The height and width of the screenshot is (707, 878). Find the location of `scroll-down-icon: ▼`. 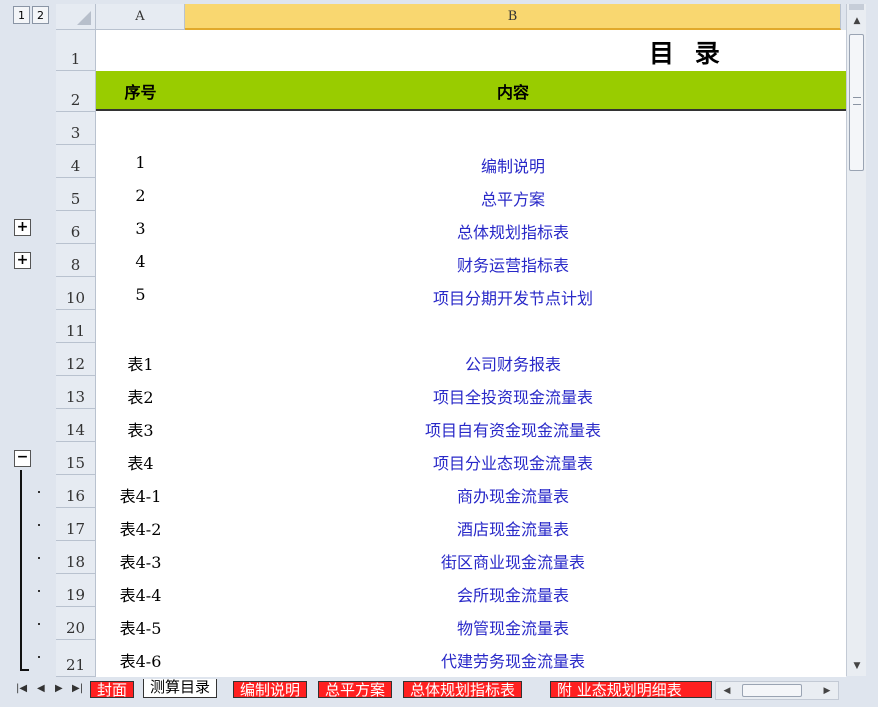

scroll-down-icon: ▼ is located at coordinates (857, 666).